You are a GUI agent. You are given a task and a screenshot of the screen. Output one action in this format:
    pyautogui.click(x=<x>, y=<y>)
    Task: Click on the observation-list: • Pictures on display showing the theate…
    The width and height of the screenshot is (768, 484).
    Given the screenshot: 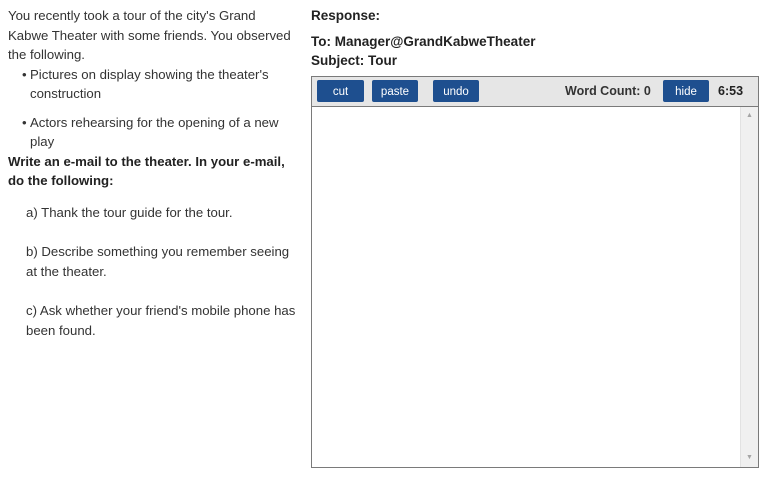 What is the action you would take?
    pyautogui.click(x=153, y=108)
    